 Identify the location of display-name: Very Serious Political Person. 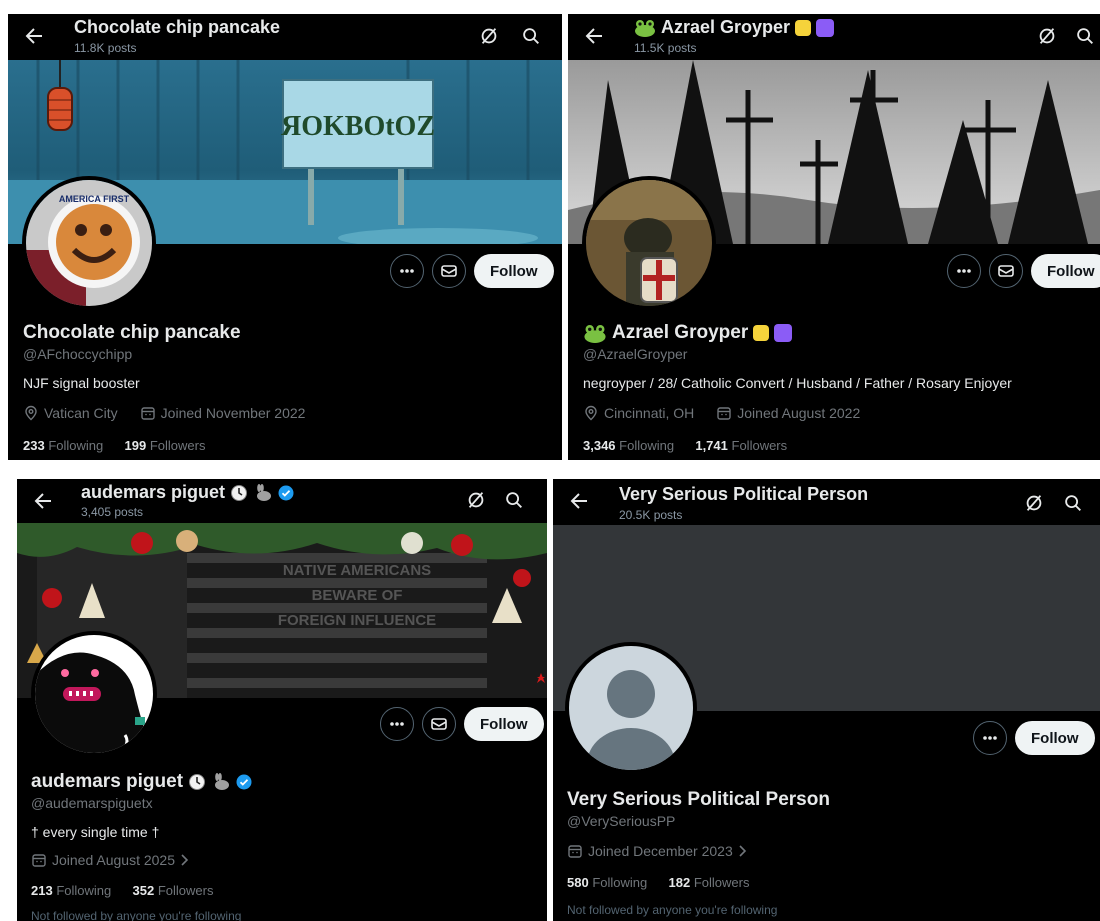
(698, 799).